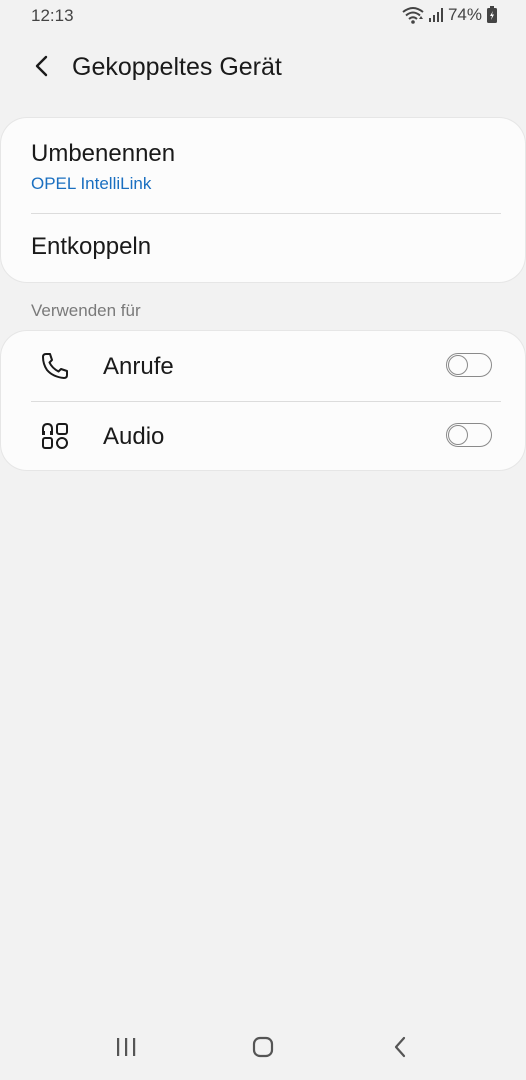 The image size is (526, 1080). What do you see at coordinates (55, 366) in the screenshot?
I see `phone-icon` at bounding box center [55, 366].